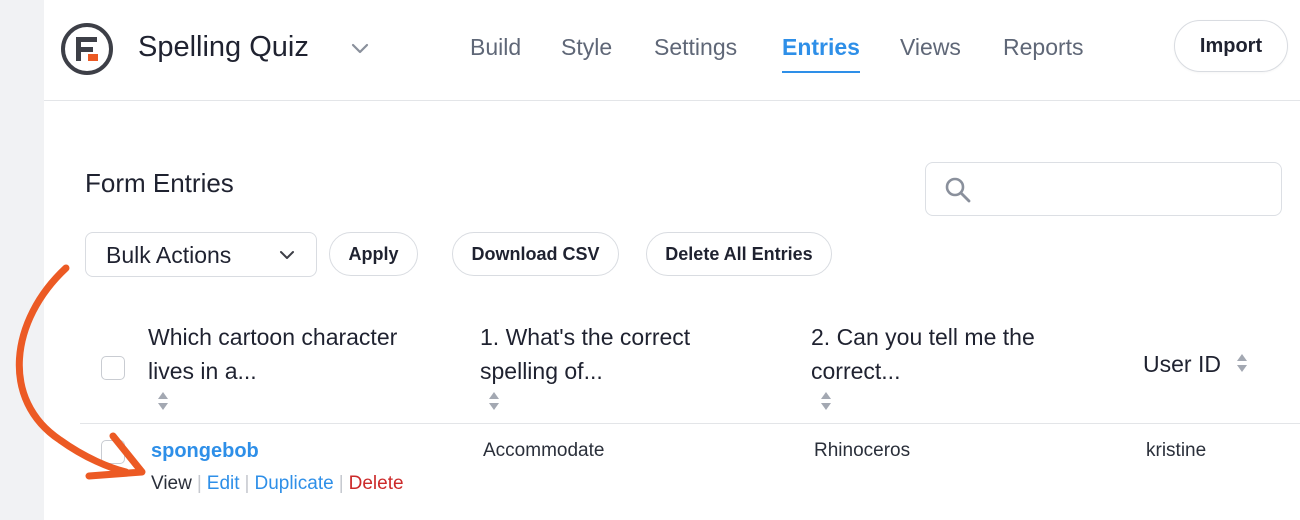 This screenshot has width=1300, height=520. What do you see at coordinates (695, 47) in the screenshot?
I see `nav-tab-settings: Settings` at bounding box center [695, 47].